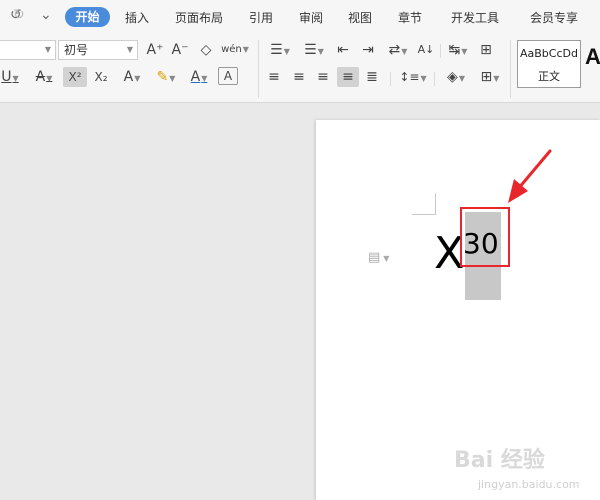 This screenshot has width=600, height=500. I want to click on font-size-value: 初号, so click(76, 50).